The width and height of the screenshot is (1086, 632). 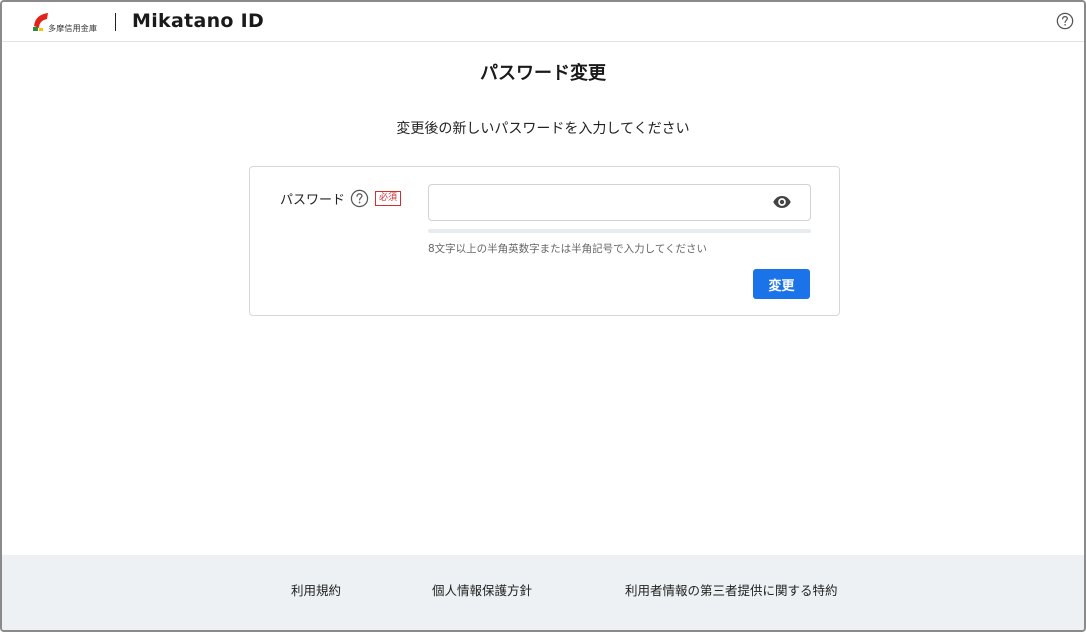 I want to click on instruction-text: 変更後の新しいパスワードを入力してください, so click(x=543, y=129).